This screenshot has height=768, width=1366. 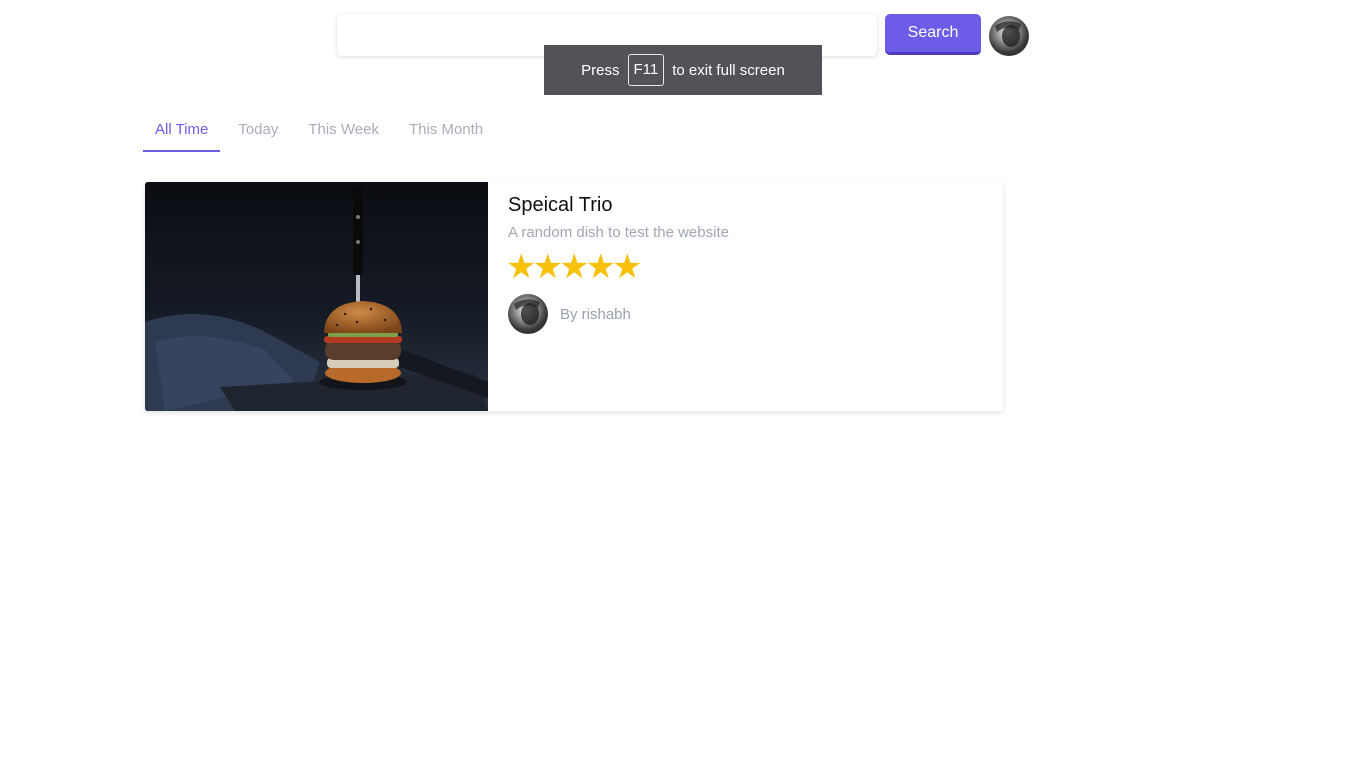 I want to click on author-avatar, so click(x=528, y=314).